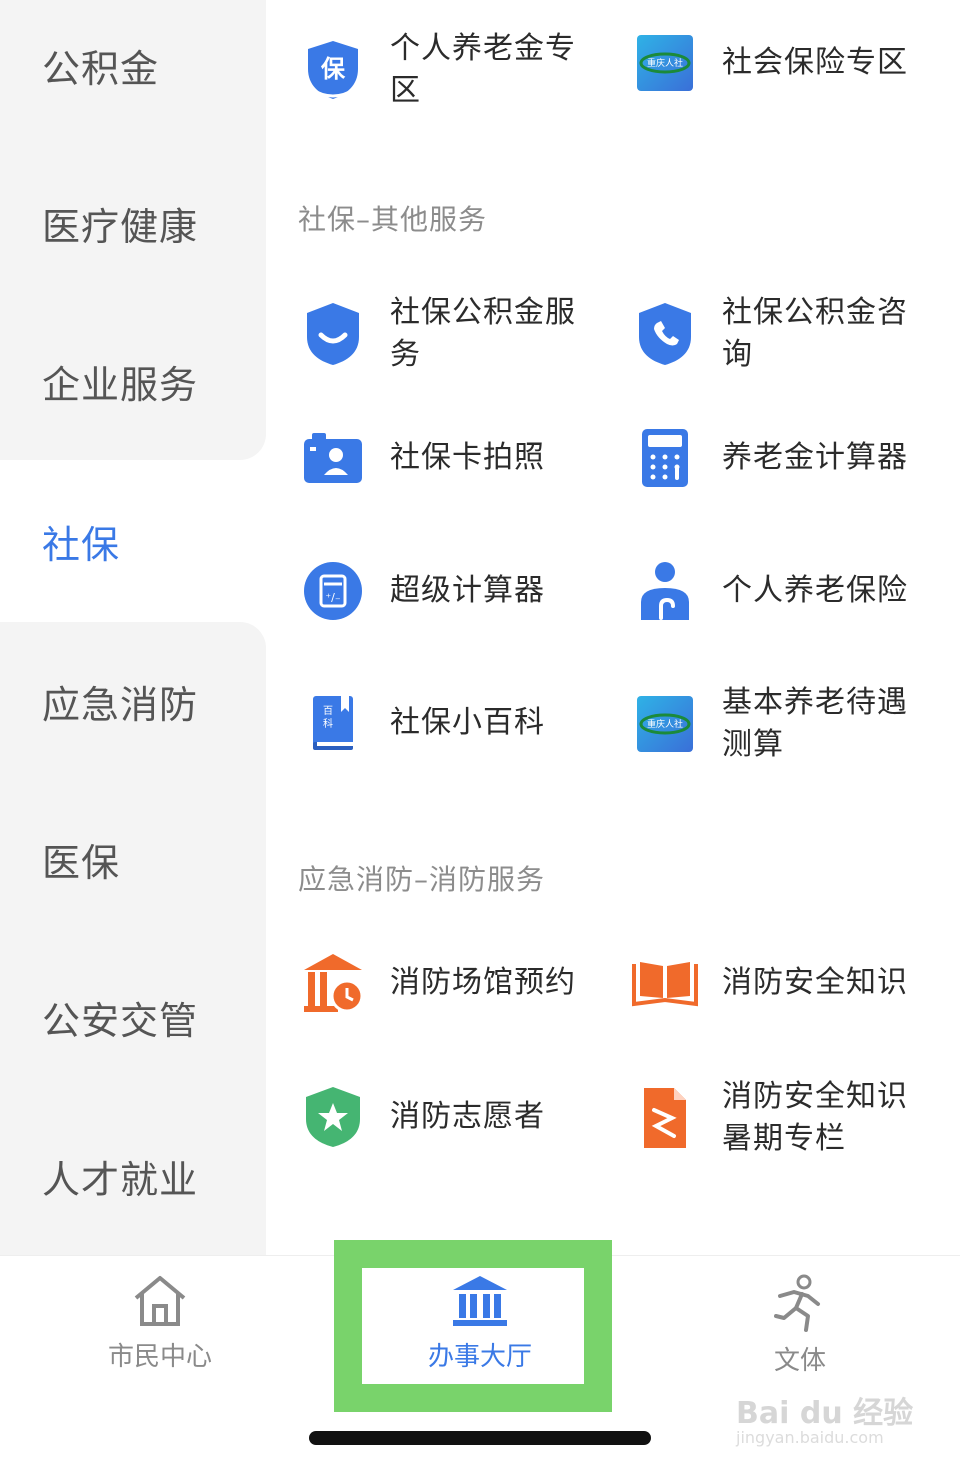 Image resolution: width=960 pixels, height=1471 pixels. I want to click on tab-culture-sports: 文体, so click(800, 1325).